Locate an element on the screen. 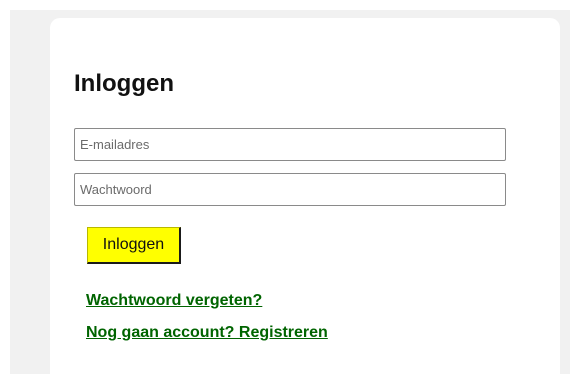 The image size is (570, 374). register-link: Nog gaan account? Registreren is located at coordinates (207, 333).